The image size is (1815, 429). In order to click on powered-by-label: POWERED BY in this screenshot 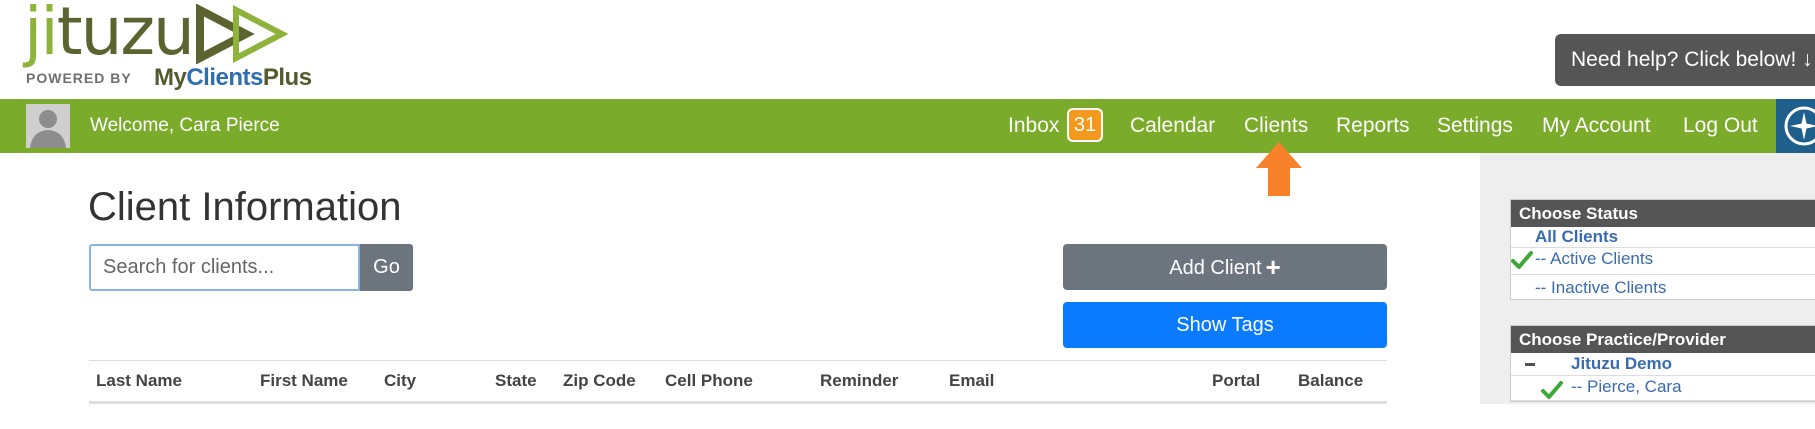, I will do `click(79, 78)`.